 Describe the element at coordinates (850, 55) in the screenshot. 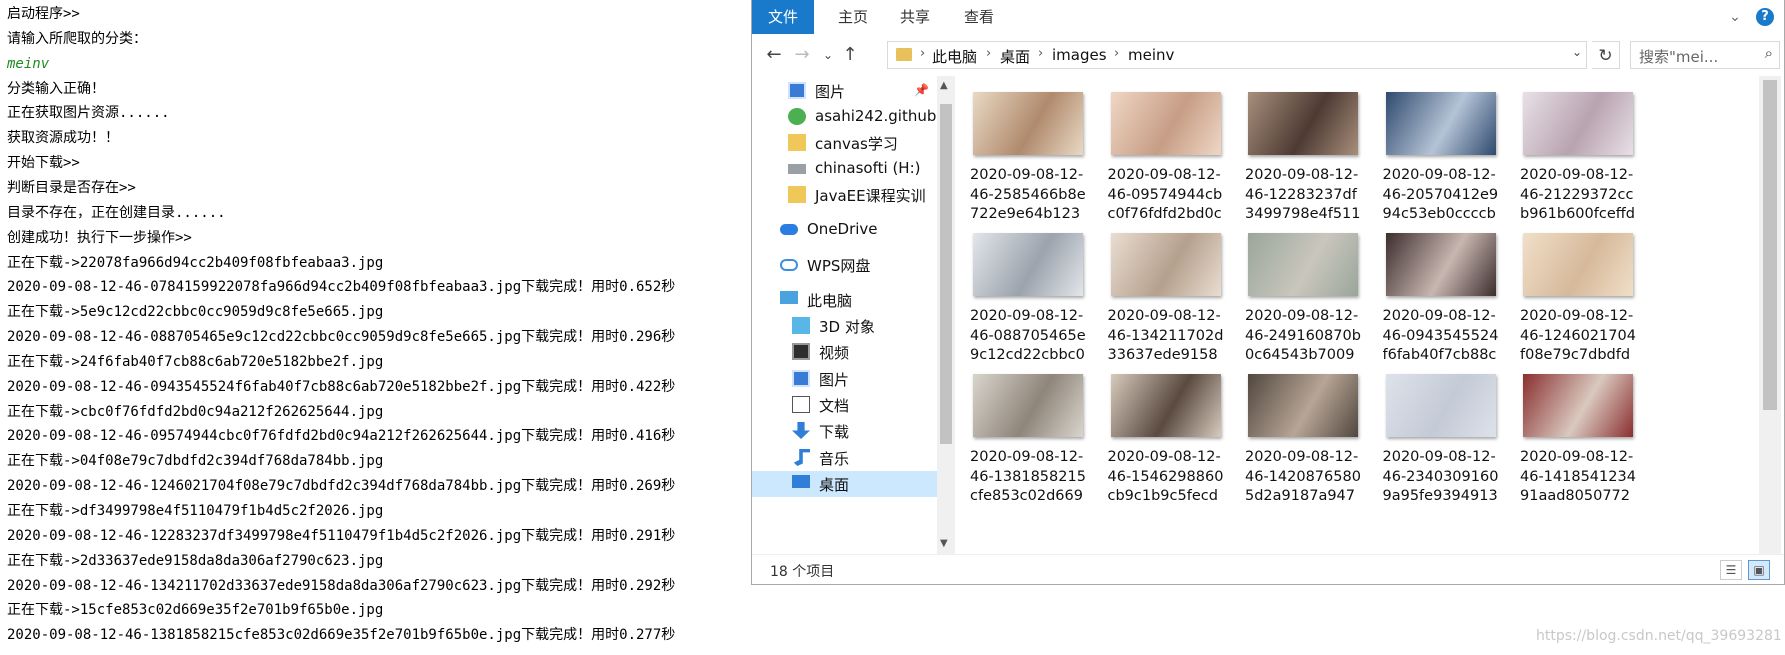

I see `up-button: ↑` at that location.